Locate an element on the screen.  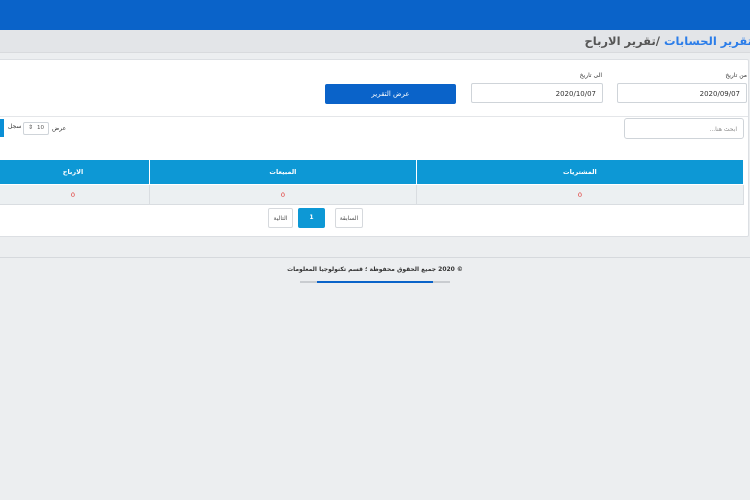
top-navbar is located at coordinates (375, 15).